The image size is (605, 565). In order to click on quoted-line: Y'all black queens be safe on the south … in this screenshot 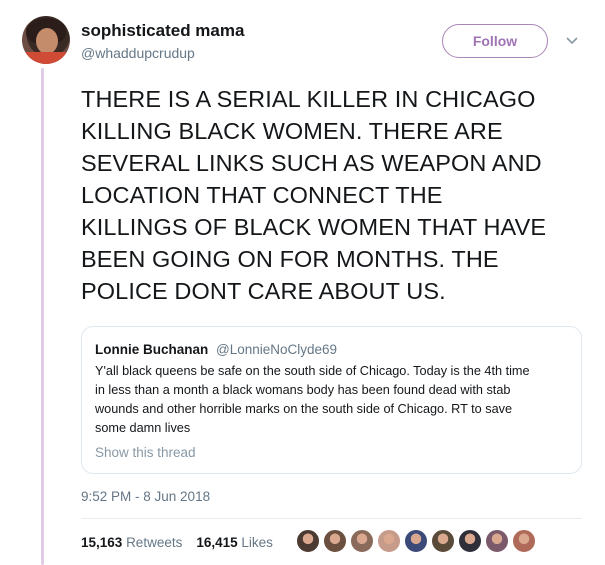, I will do `click(312, 371)`.